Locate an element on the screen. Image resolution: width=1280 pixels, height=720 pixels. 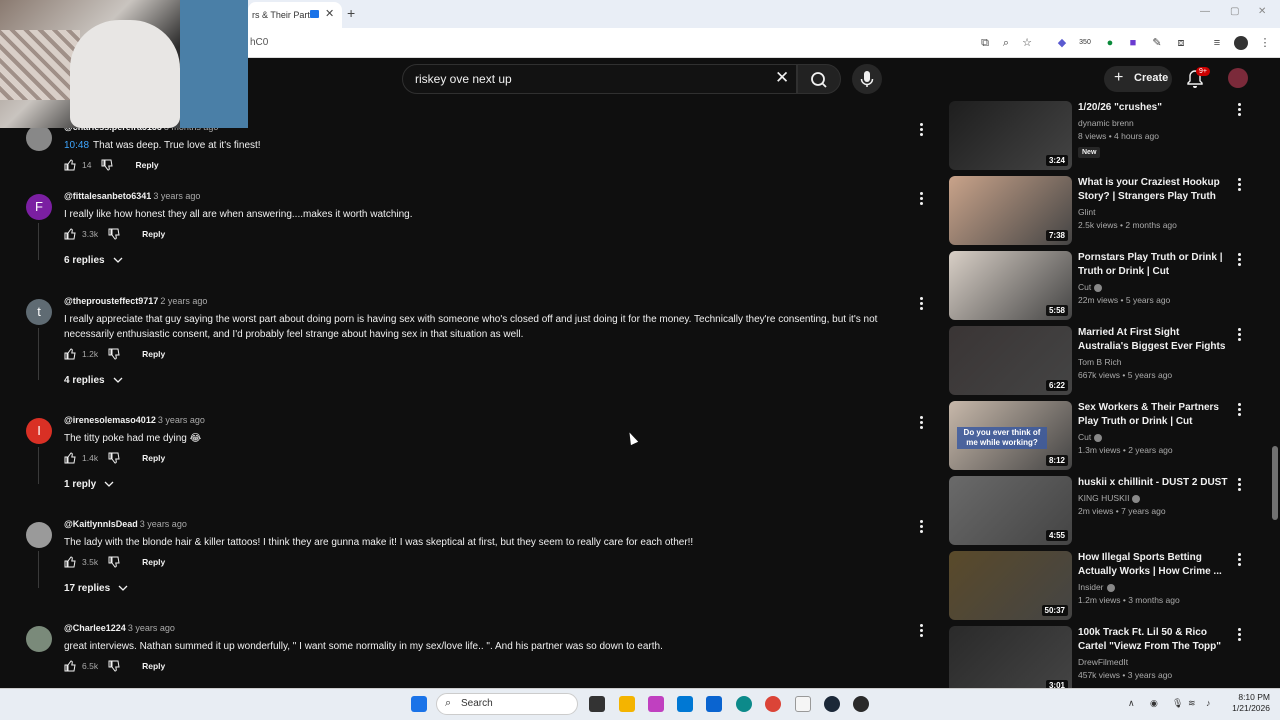
channel-name: DrewFilmedIt is located at coordinates (1103, 662).